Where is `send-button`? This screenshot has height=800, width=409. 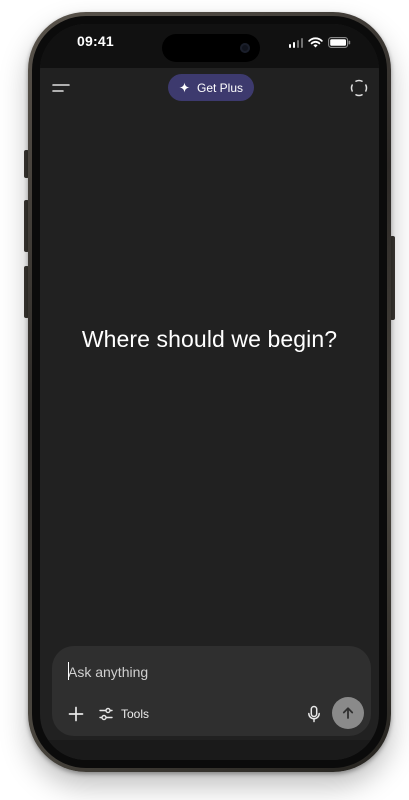
send-button is located at coordinates (348, 713).